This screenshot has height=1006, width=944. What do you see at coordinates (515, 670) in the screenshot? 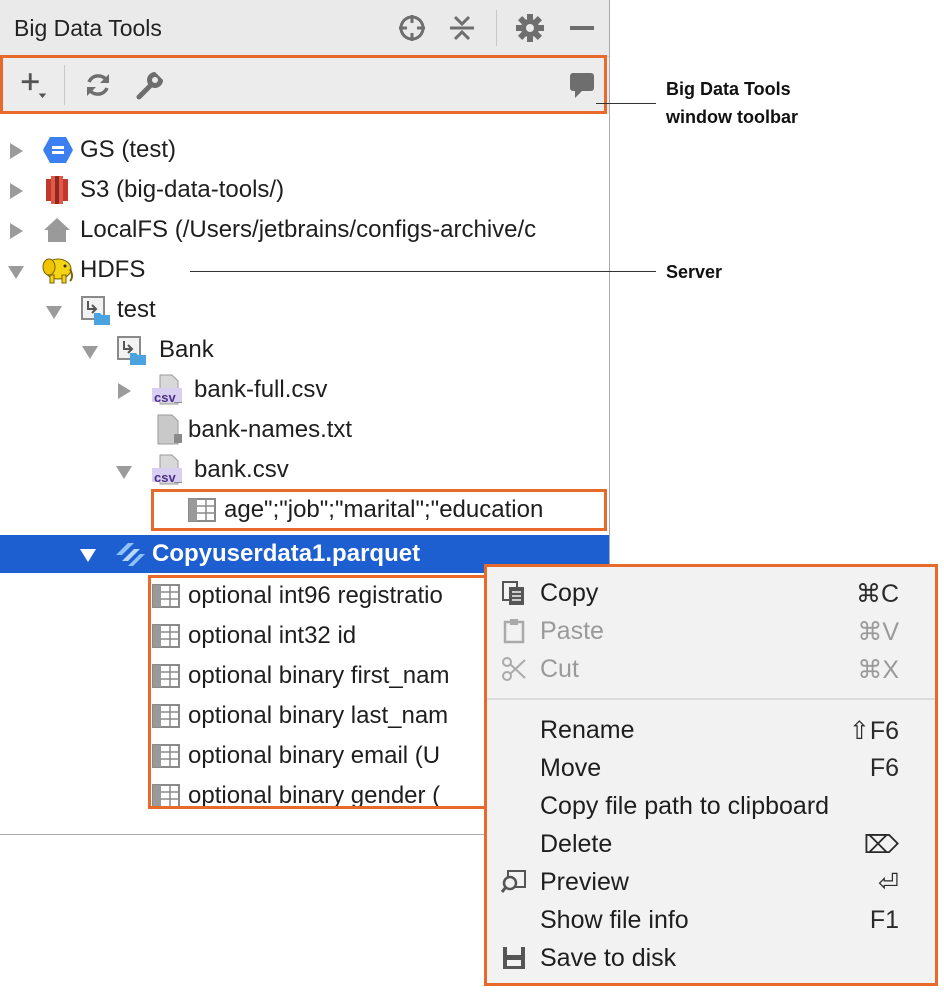
I see `scissors-icon` at bounding box center [515, 670].